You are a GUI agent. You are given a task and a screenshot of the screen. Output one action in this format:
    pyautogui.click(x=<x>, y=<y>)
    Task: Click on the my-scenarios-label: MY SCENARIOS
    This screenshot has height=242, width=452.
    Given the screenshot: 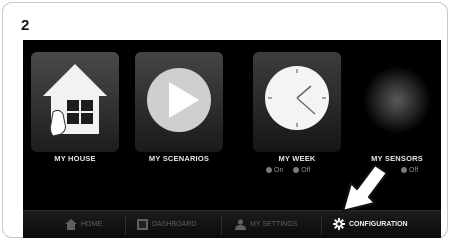 What is the action you would take?
    pyautogui.click(x=179, y=158)
    